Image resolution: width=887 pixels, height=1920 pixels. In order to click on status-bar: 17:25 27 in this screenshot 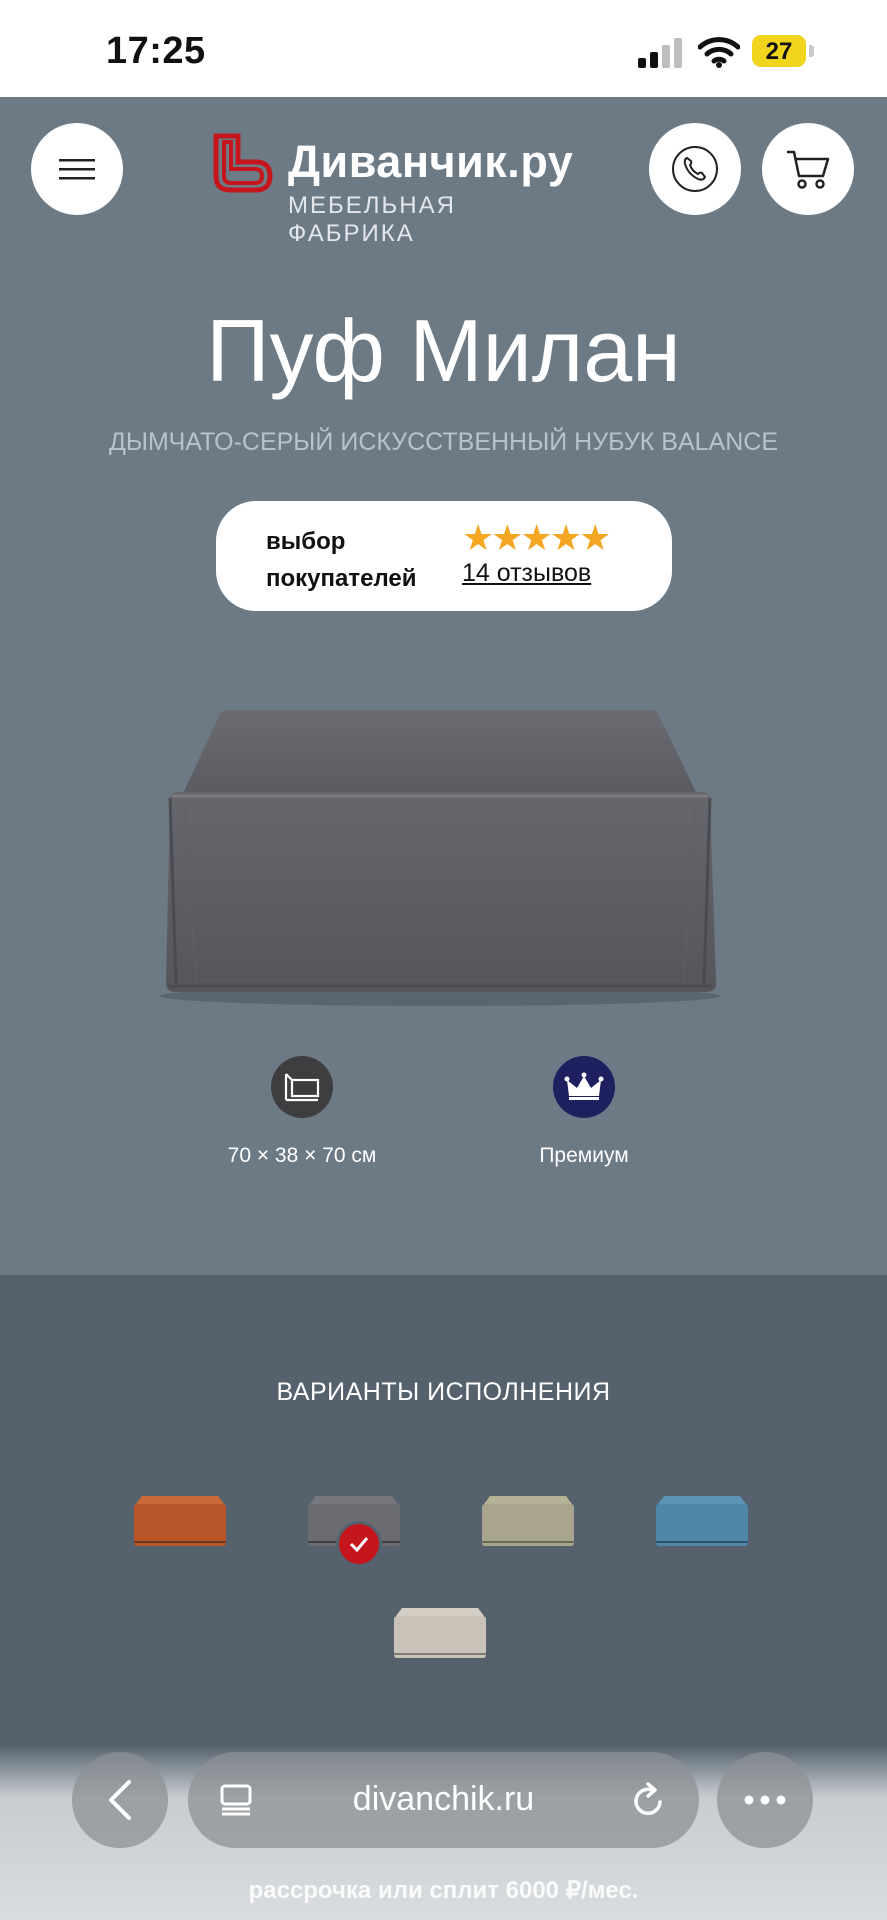, I will do `click(443, 48)`.